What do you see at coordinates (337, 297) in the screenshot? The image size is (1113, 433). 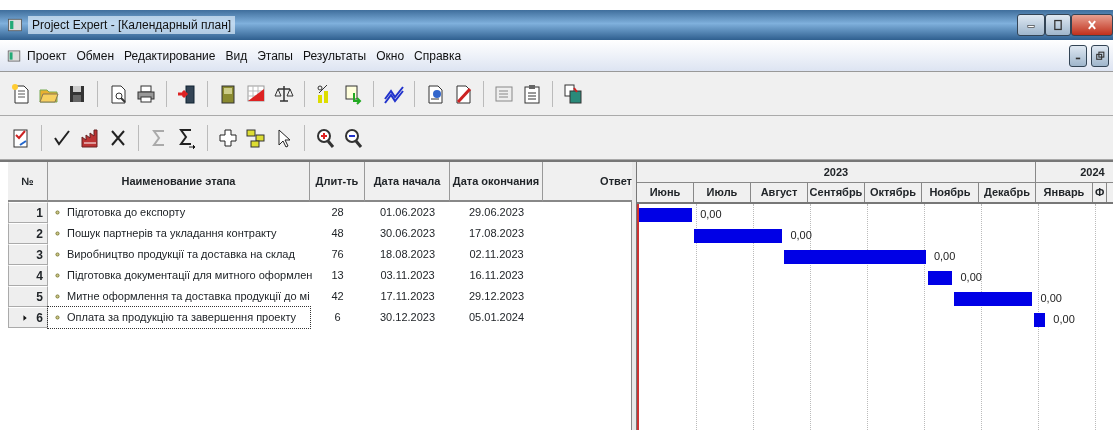 I see `table-cell-text: 42` at bounding box center [337, 297].